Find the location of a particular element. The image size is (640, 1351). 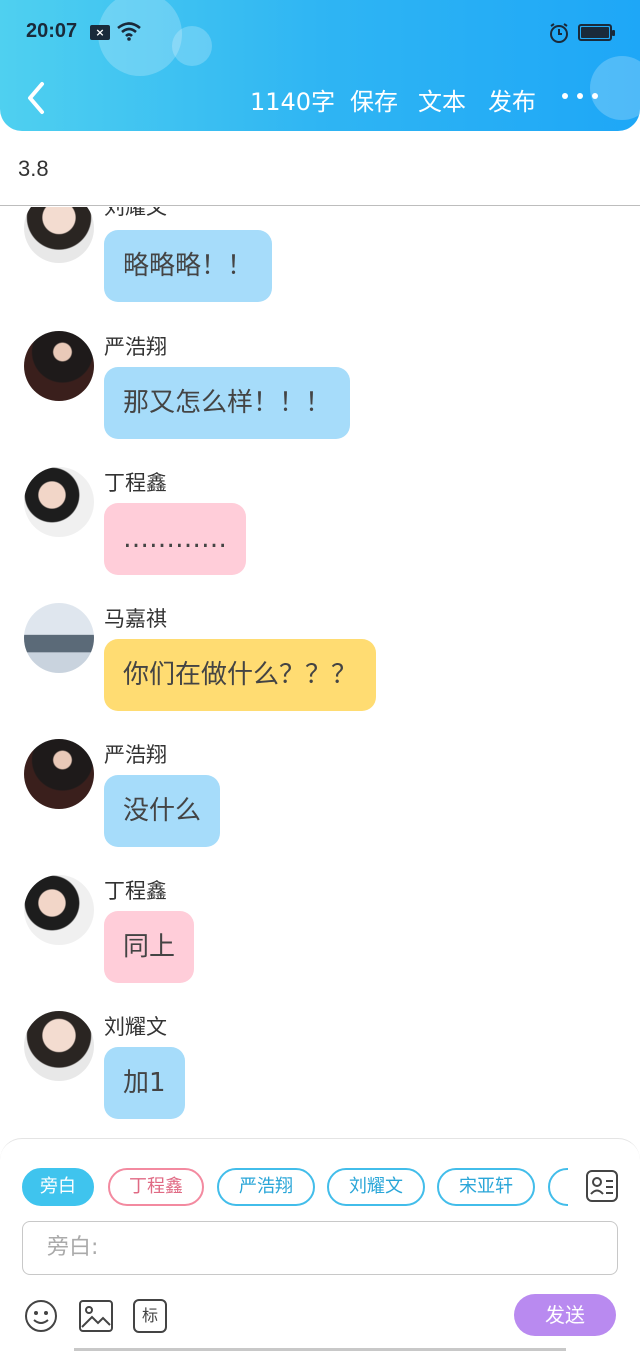

chapter-title: 3.8 is located at coordinates (33, 168).